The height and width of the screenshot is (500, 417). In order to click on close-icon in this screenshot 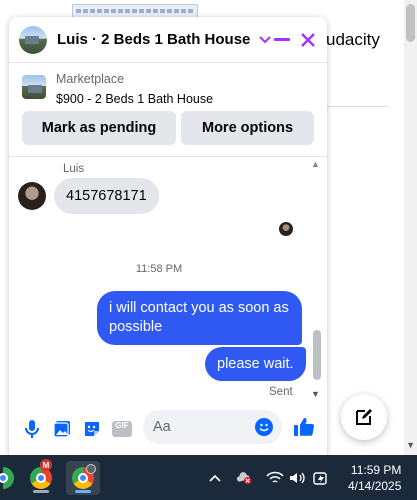, I will do `click(308, 40)`.